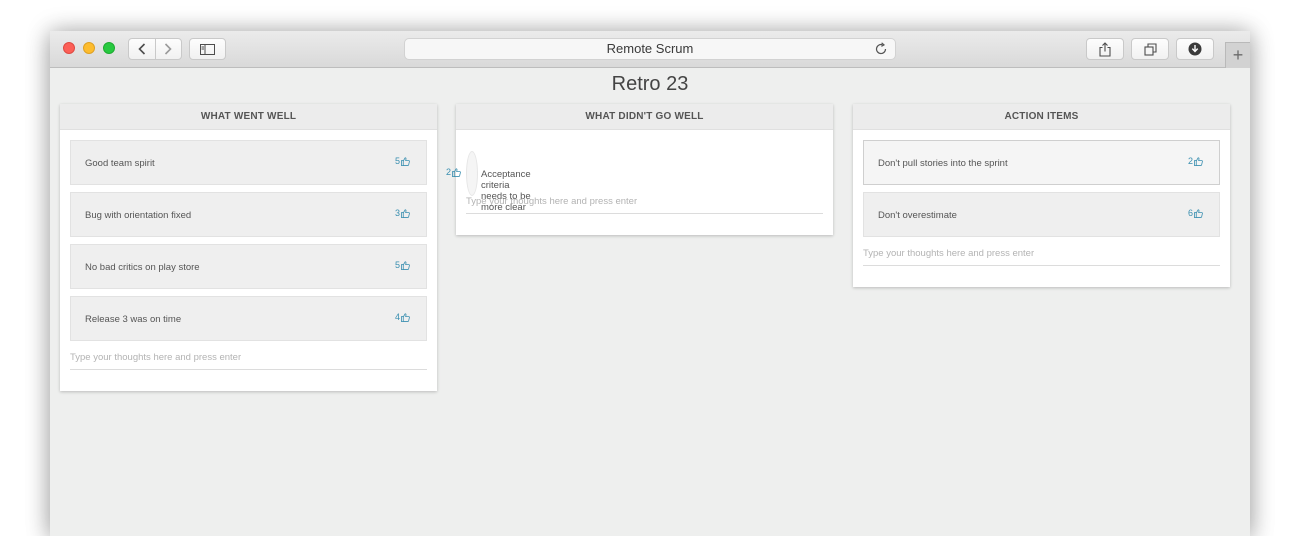 Image resolution: width=1300 pixels, height=536 pixels. I want to click on browser-toolbar: Remote Scrum +, so click(650, 49).